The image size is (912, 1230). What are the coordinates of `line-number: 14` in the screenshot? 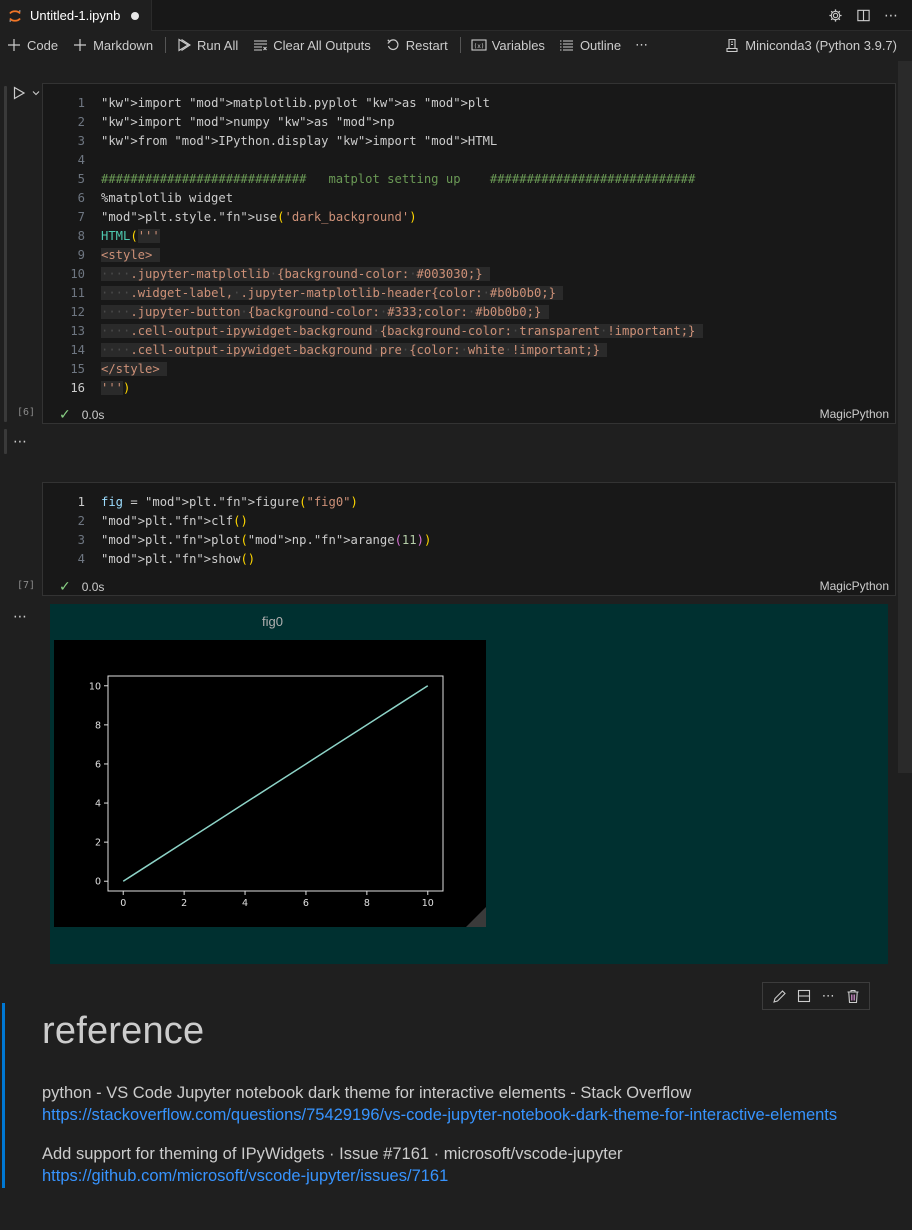 It's located at (77, 350).